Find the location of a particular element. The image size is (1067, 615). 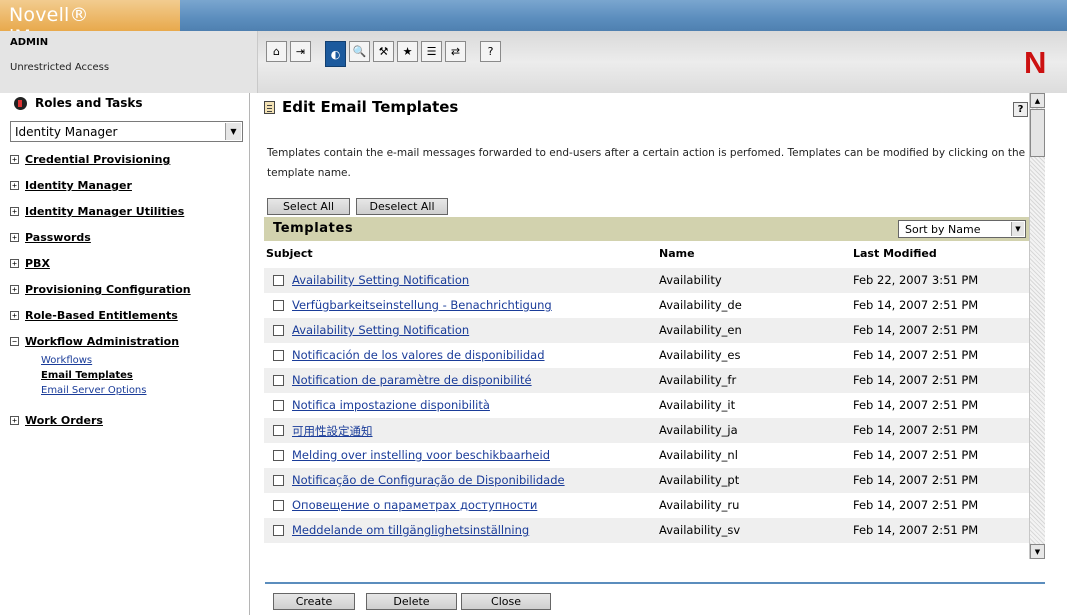

template-name: Availability_sv is located at coordinates (700, 530).